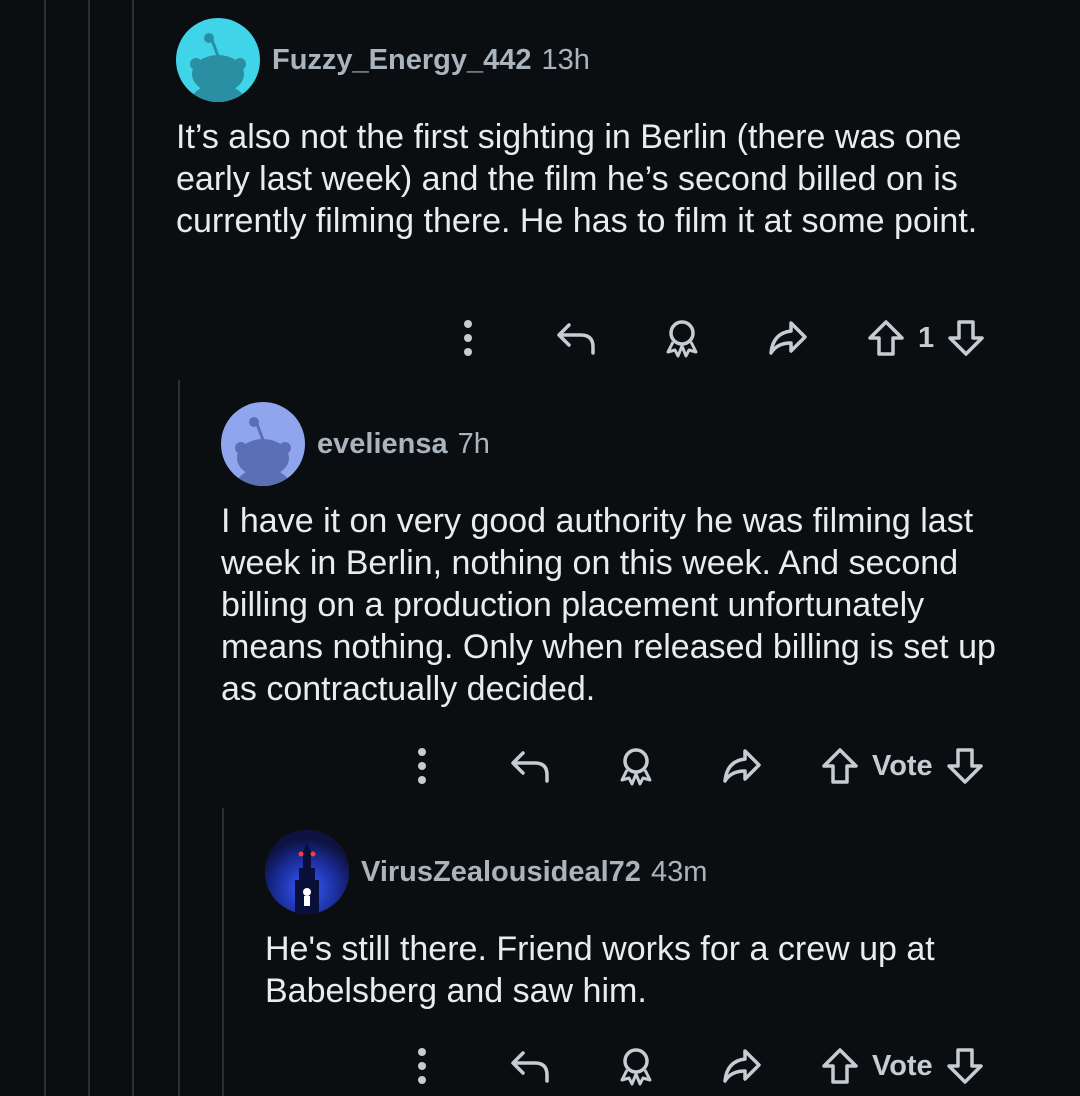 This screenshot has width=1080, height=1096. What do you see at coordinates (631, 444) in the screenshot?
I see `comment-header: eveliensa 7h` at bounding box center [631, 444].